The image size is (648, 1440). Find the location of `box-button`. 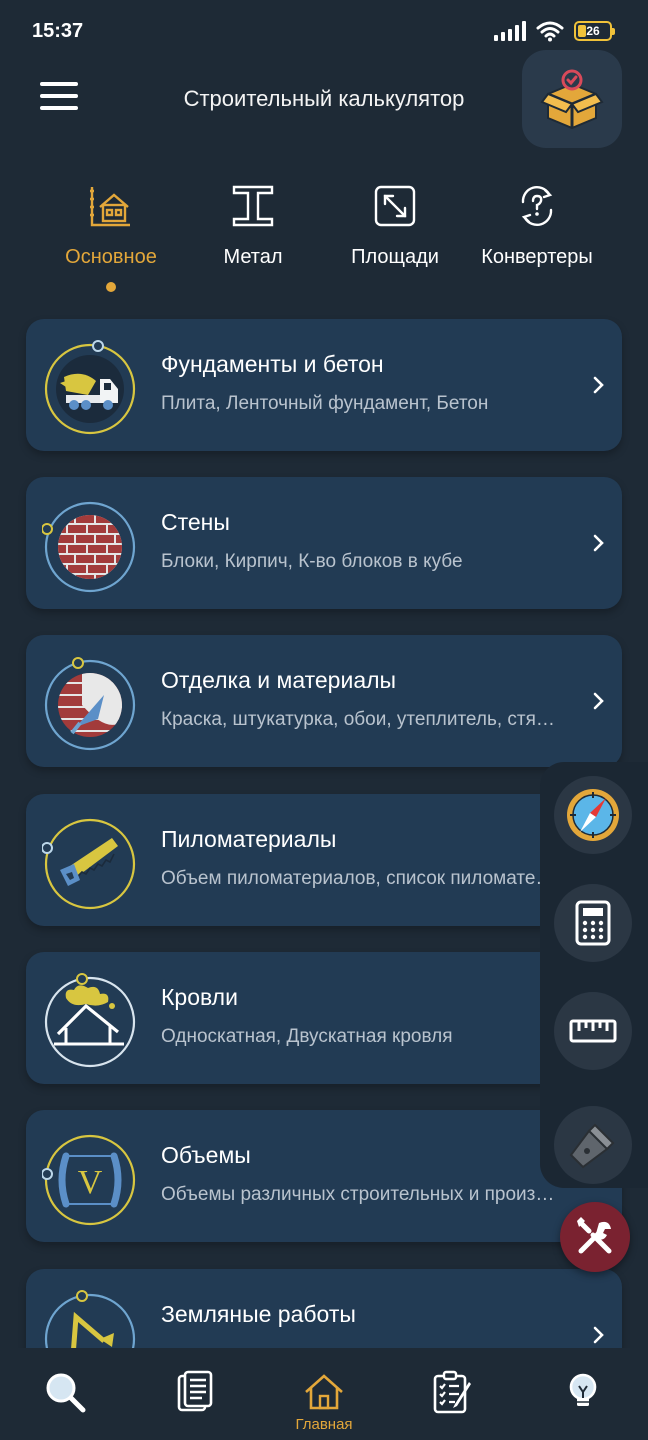

box-button is located at coordinates (572, 99).